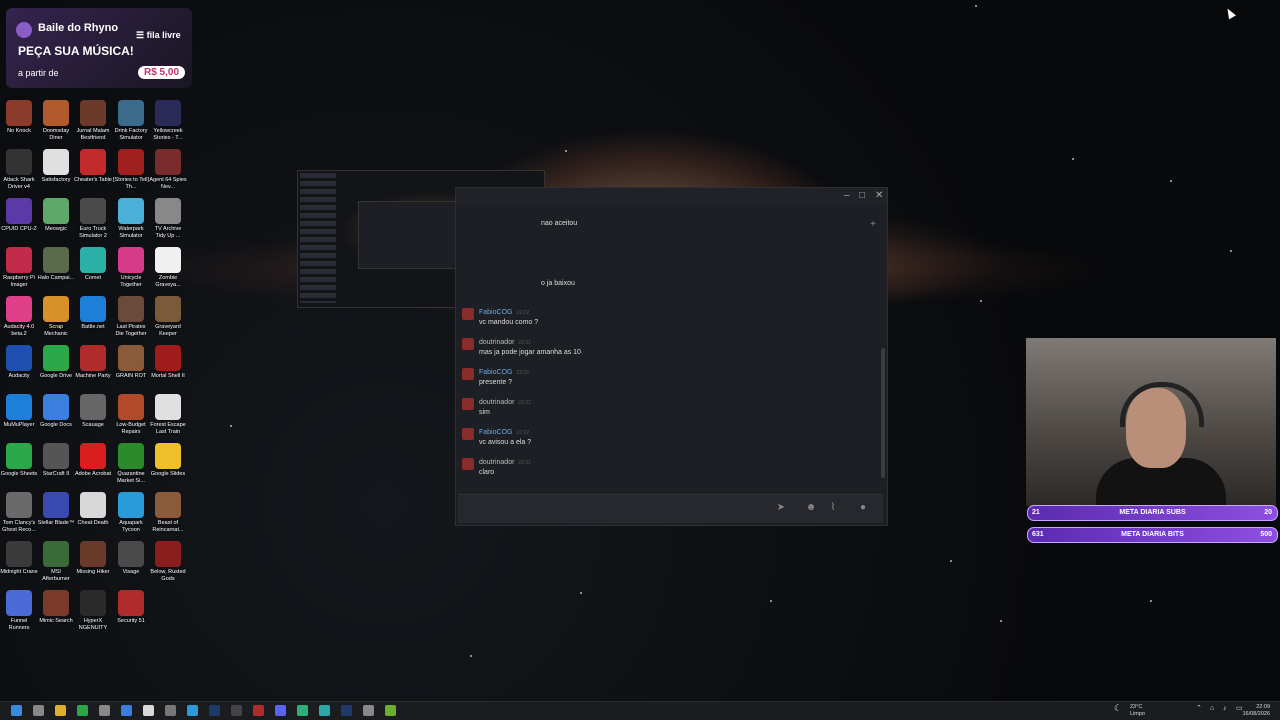 This screenshot has height=720, width=1280. I want to click on settings-icon, so click(104, 710).